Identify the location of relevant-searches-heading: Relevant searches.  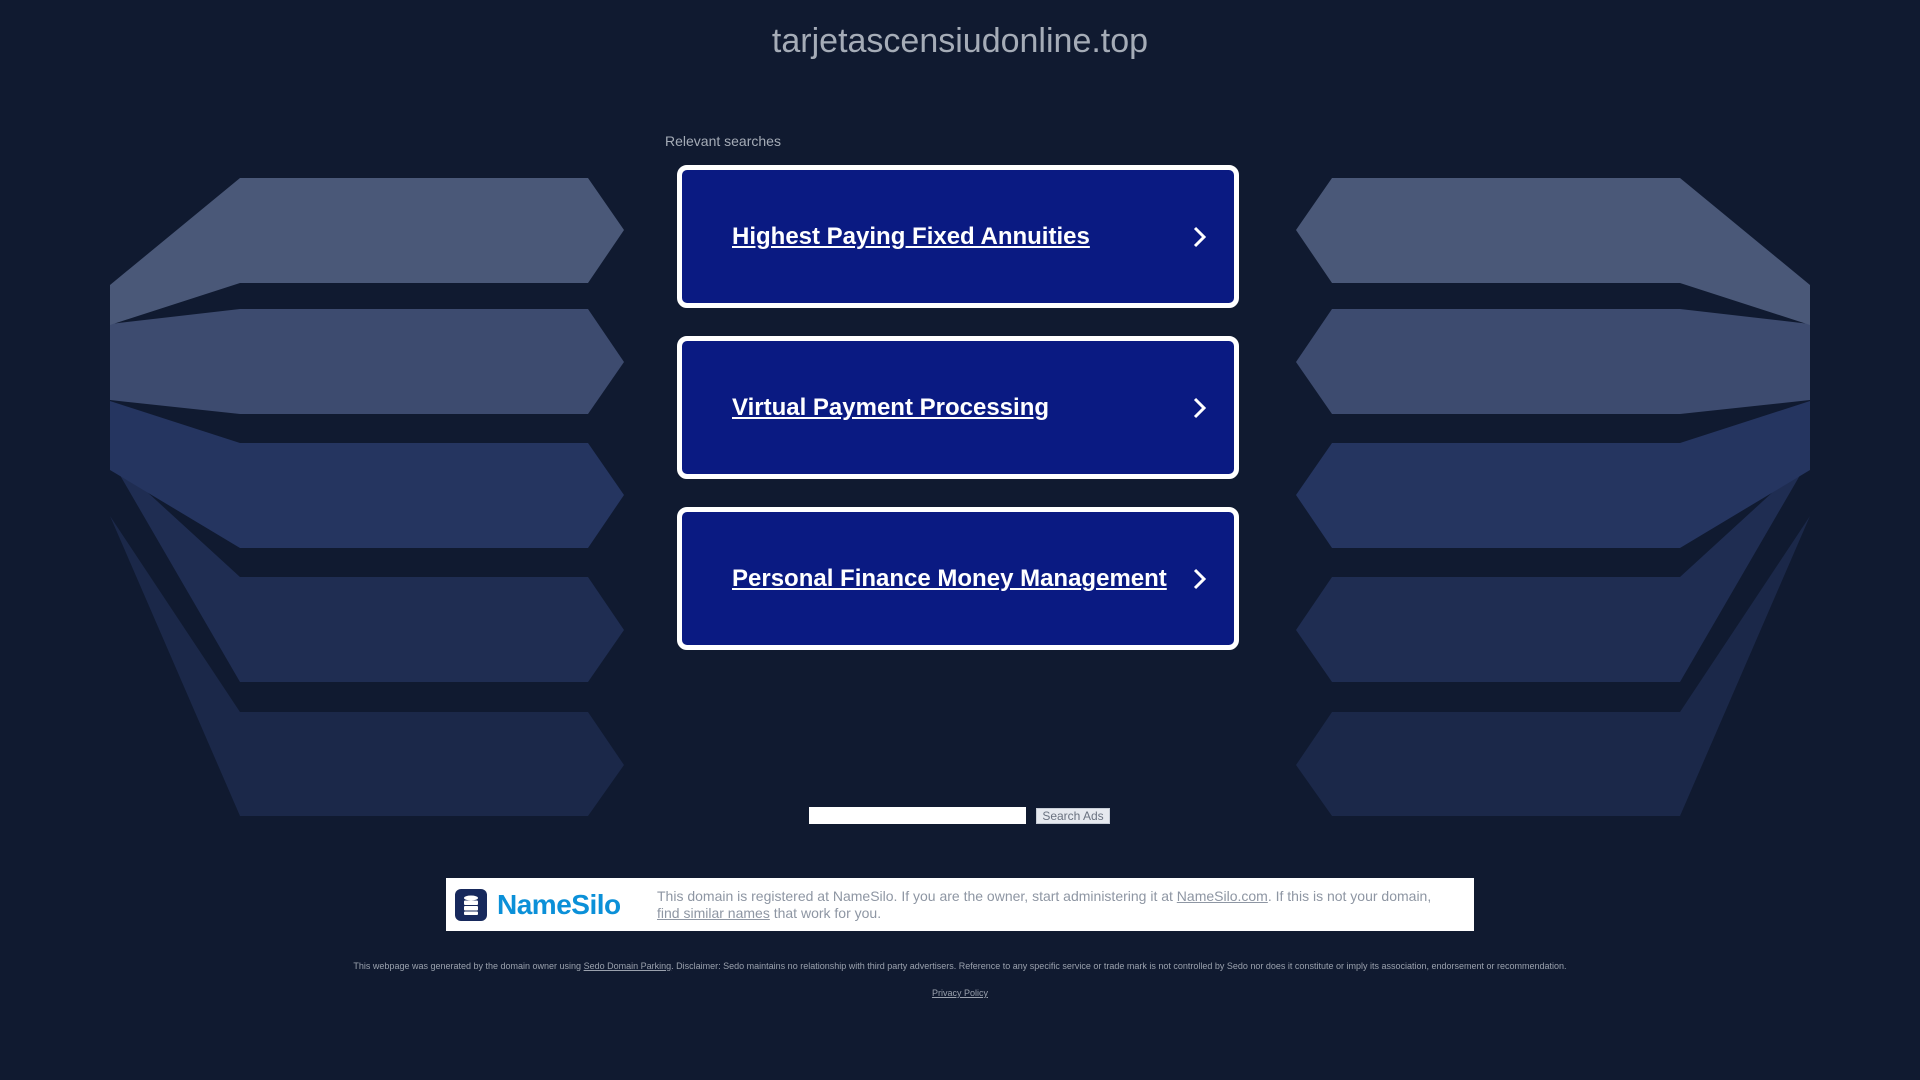
(723, 141).